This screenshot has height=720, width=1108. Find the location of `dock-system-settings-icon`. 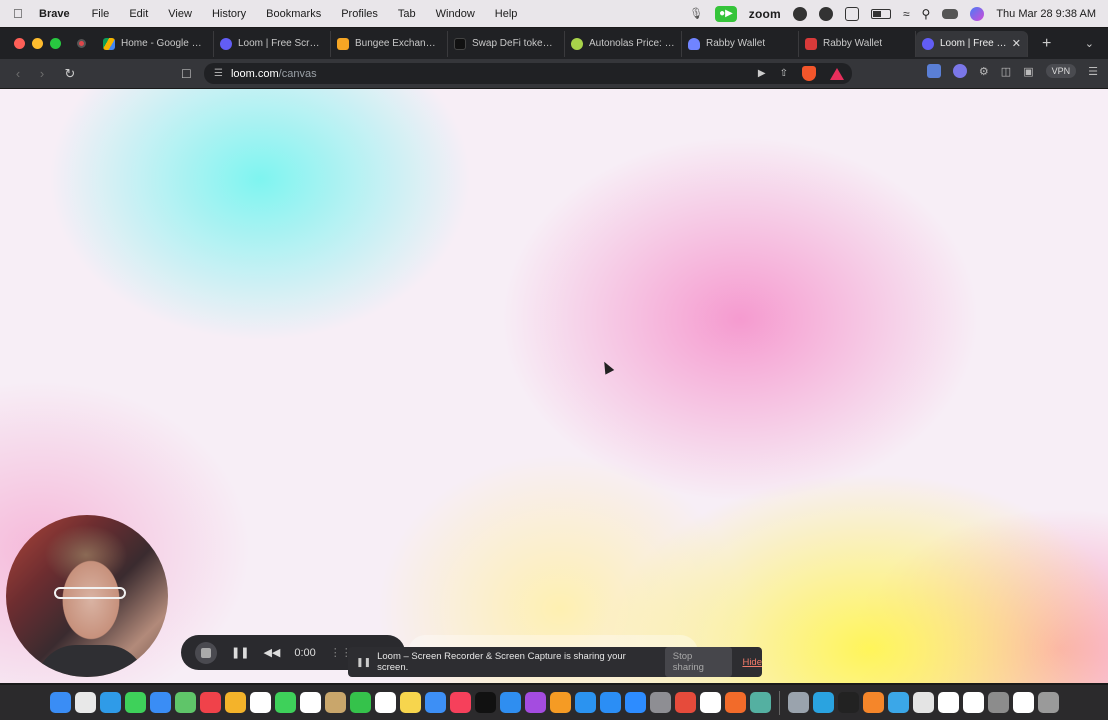

dock-system-settings-icon is located at coordinates (660, 702).